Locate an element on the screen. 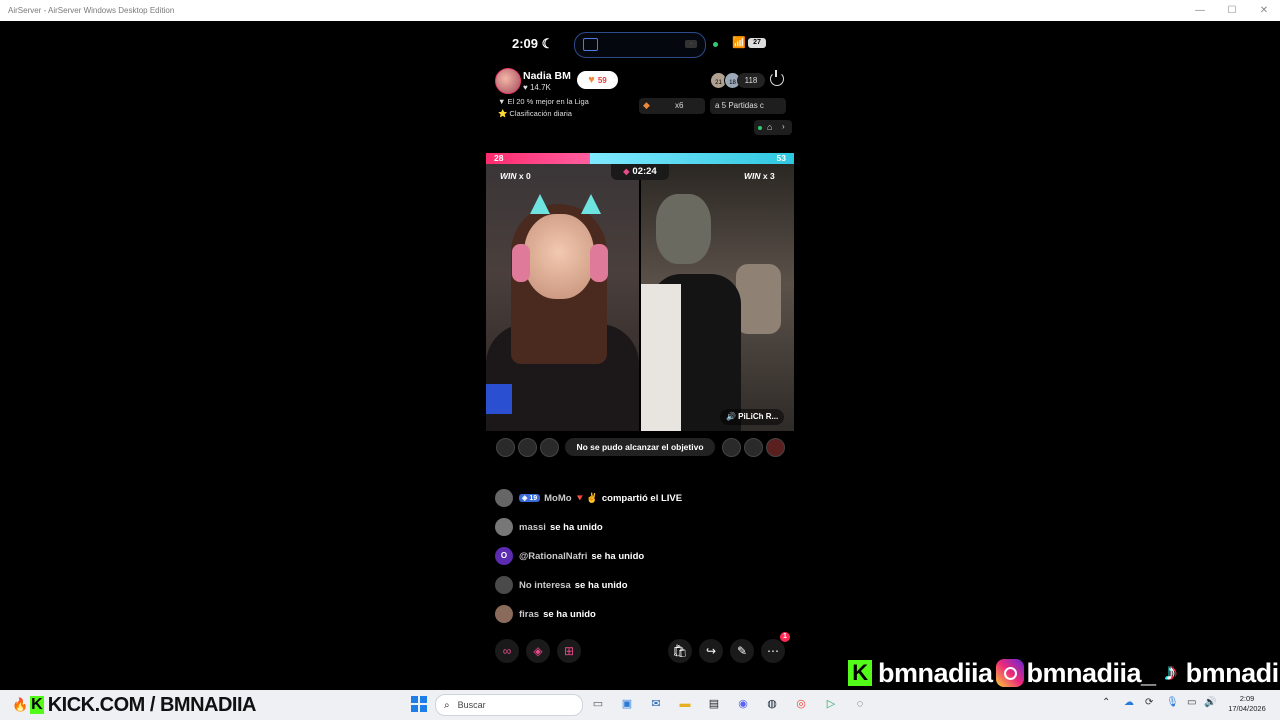  comment-item: firas se ha unido is located at coordinates (545, 614).